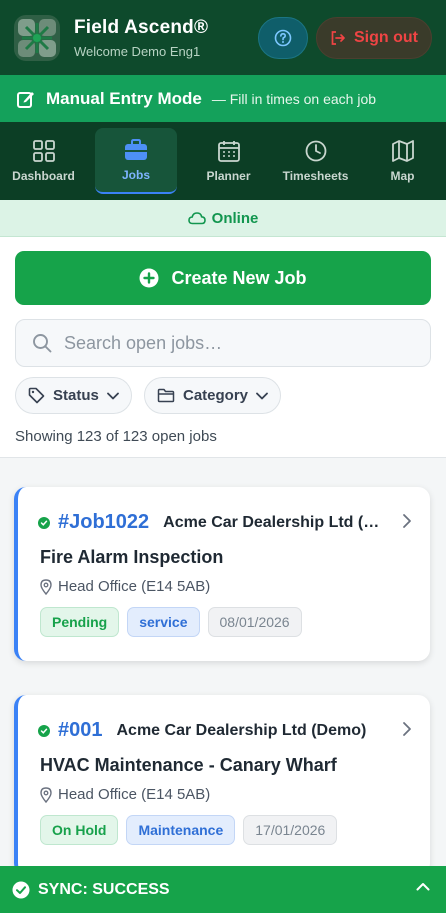  What do you see at coordinates (228, 151) in the screenshot?
I see `calendar-icon` at bounding box center [228, 151].